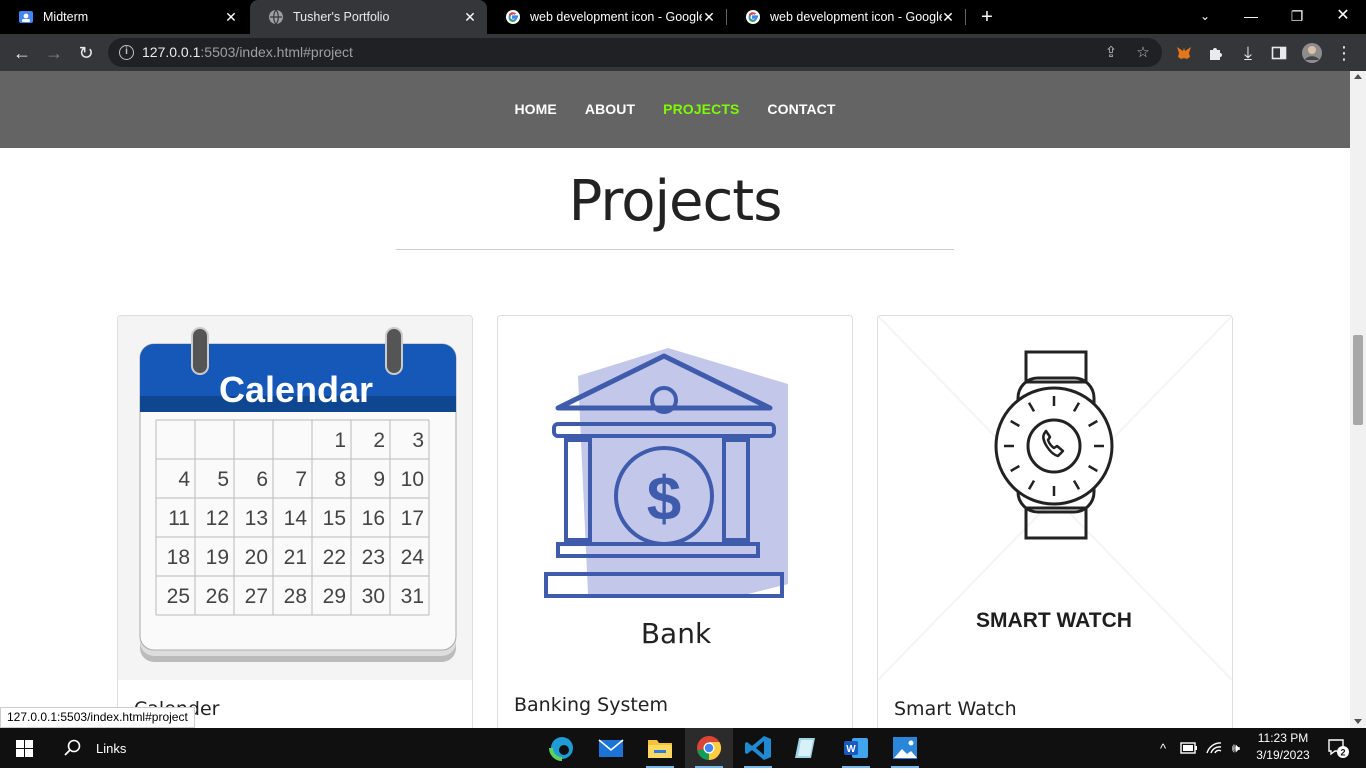 The width and height of the screenshot is (1366, 773). What do you see at coordinates (256, 518) in the screenshot?
I see `calendar-day-number: 13` at bounding box center [256, 518].